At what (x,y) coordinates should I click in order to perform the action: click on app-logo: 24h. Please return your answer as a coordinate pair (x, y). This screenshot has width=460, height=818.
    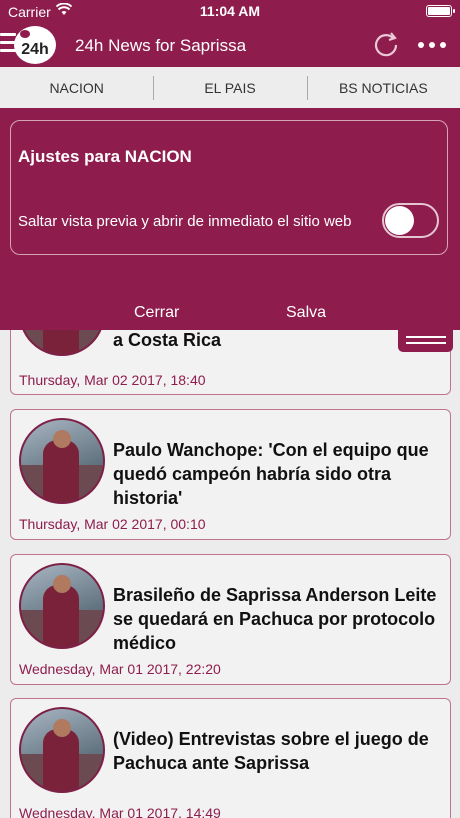
    Looking at the image, I should click on (35, 45).